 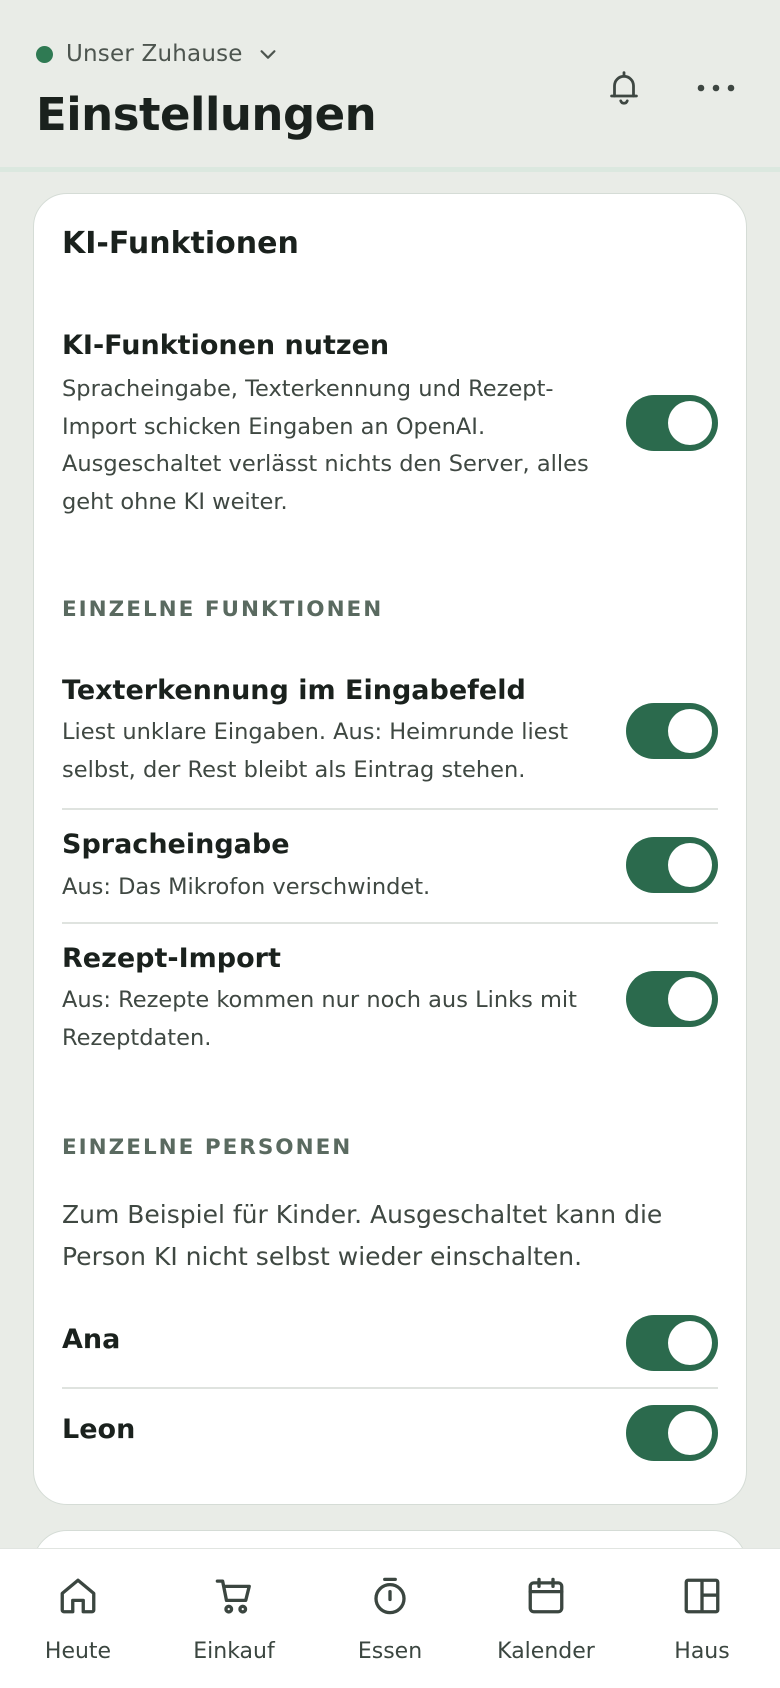 I want to click on household-switcher: Unser Zuhause, so click(x=157, y=54).